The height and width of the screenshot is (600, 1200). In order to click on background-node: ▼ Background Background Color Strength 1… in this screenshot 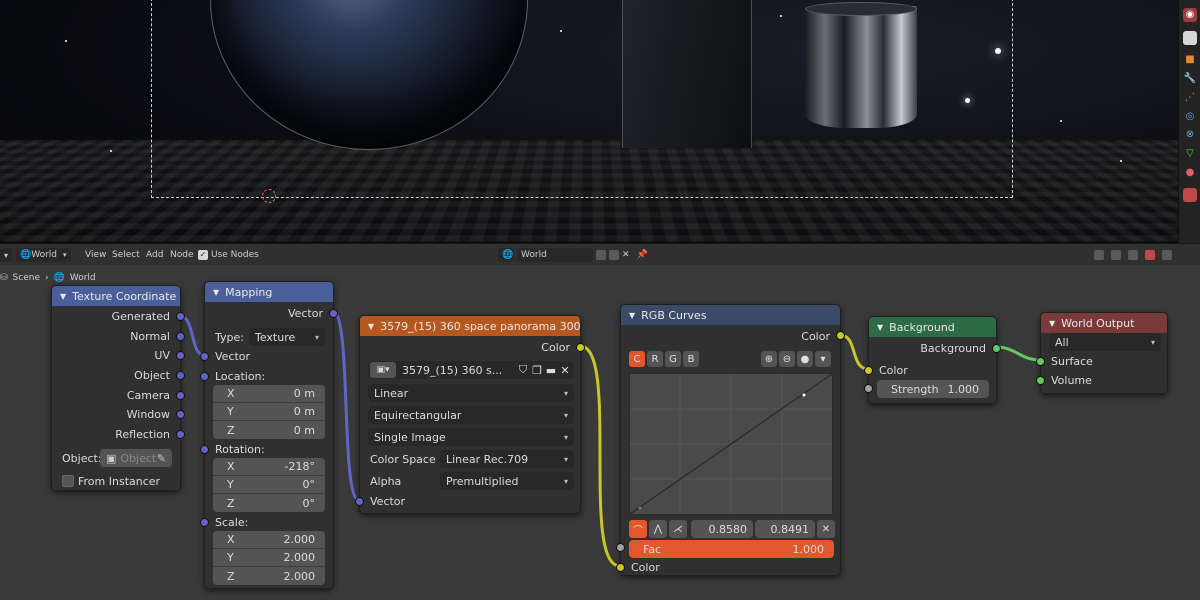, I will do `click(932, 360)`.